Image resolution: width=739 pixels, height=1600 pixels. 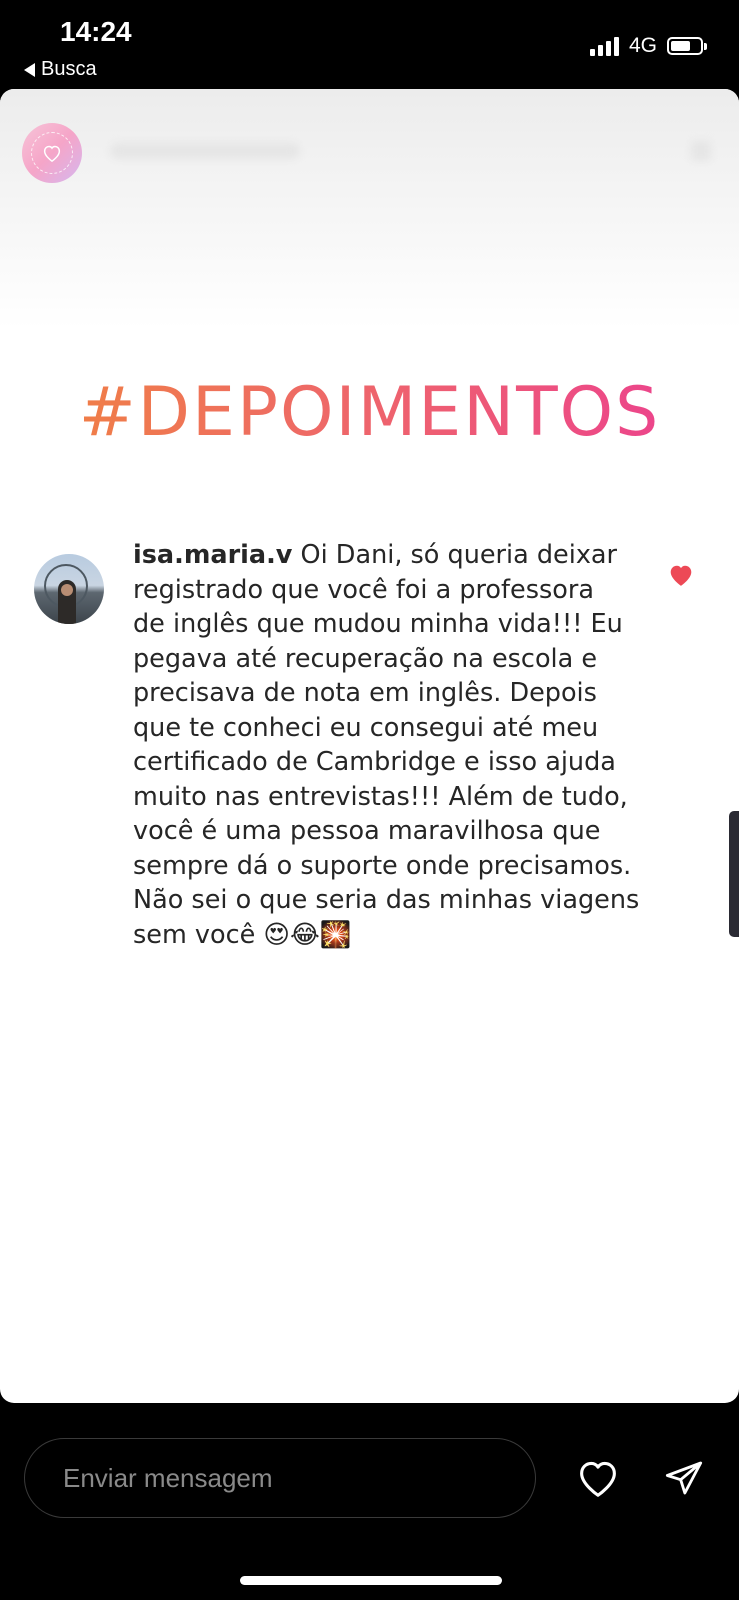 What do you see at coordinates (604, 46) in the screenshot?
I see `cellular-signal-icon` at bounding box center [604, 46].